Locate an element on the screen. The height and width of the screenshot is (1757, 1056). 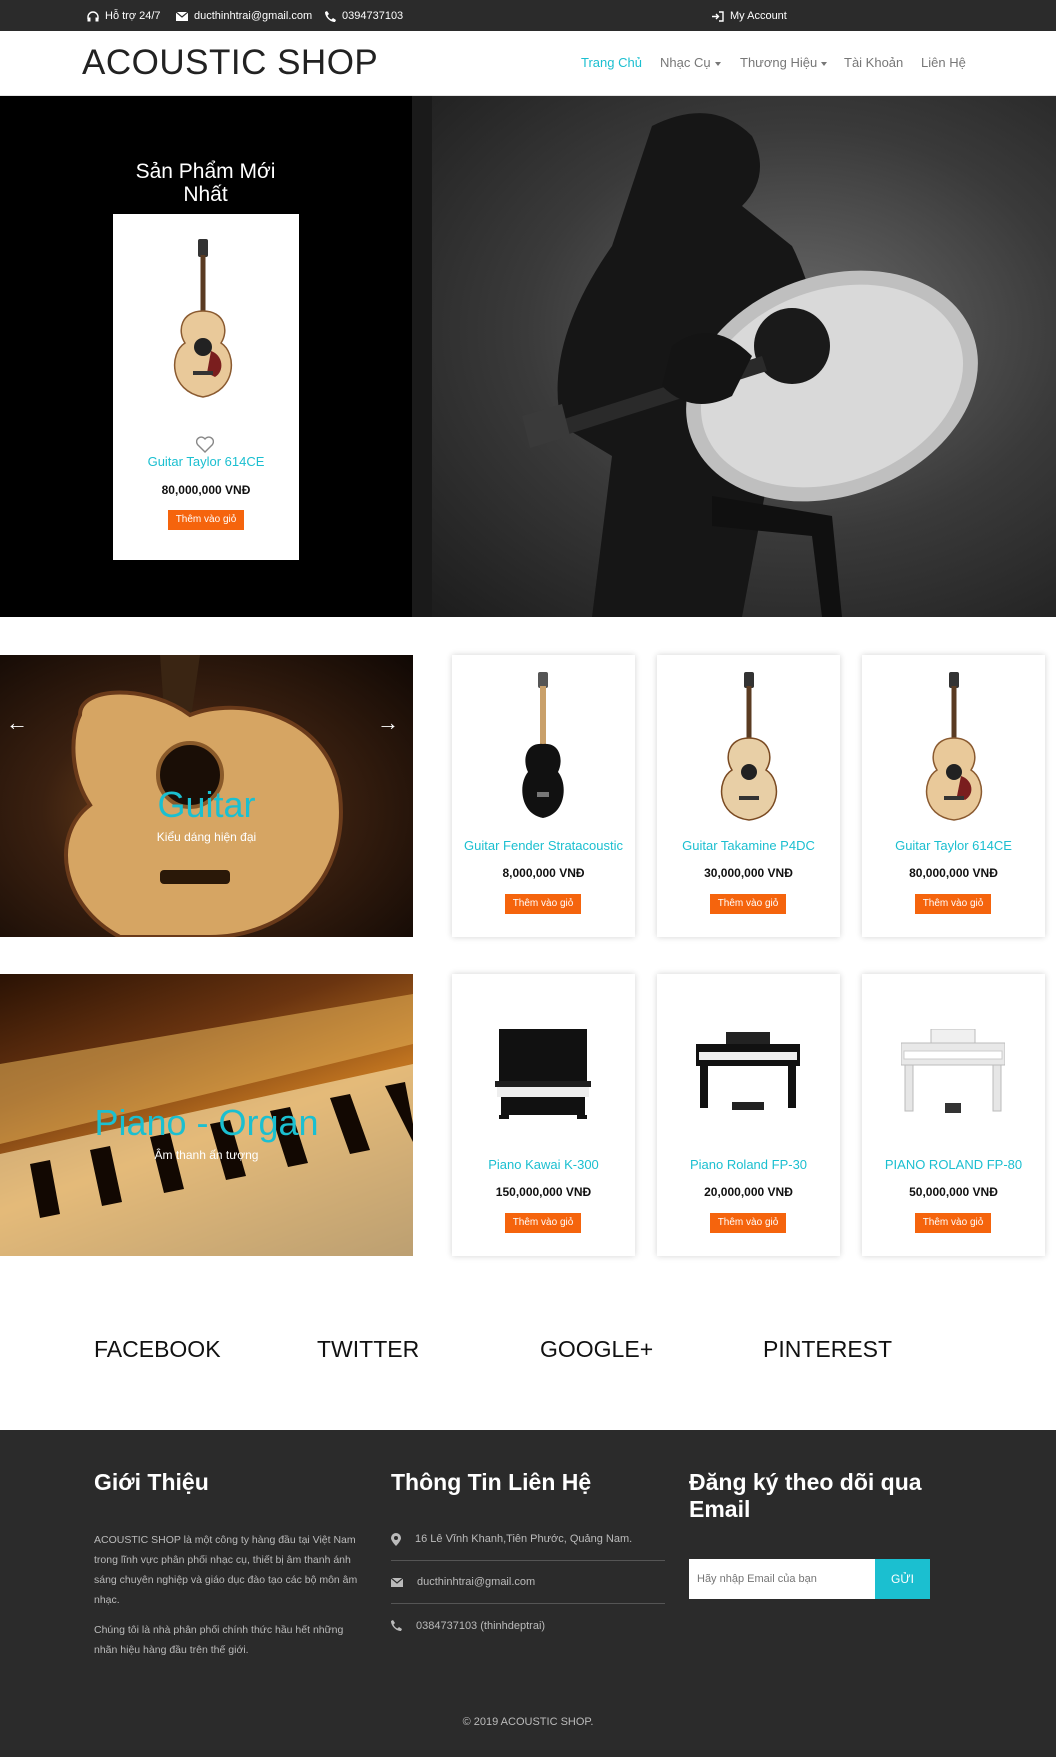
contact-address: 16 Lê Vĩnh Khanh,Tiên Phước, Quảng Nam. is located at coordinates (528, 1539).